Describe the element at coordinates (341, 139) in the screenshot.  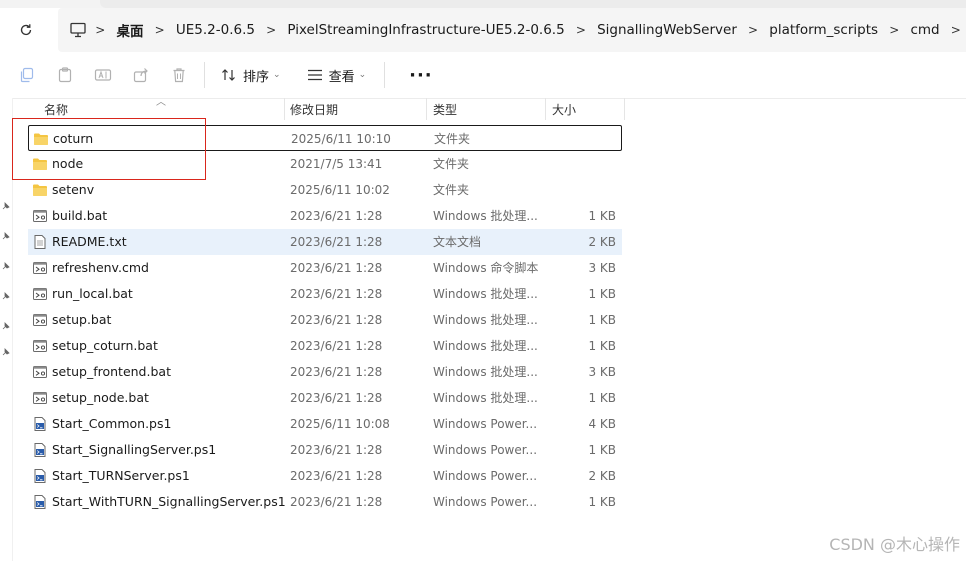
I see `file-modified-date: 2025/6/11 10:10` at that location.